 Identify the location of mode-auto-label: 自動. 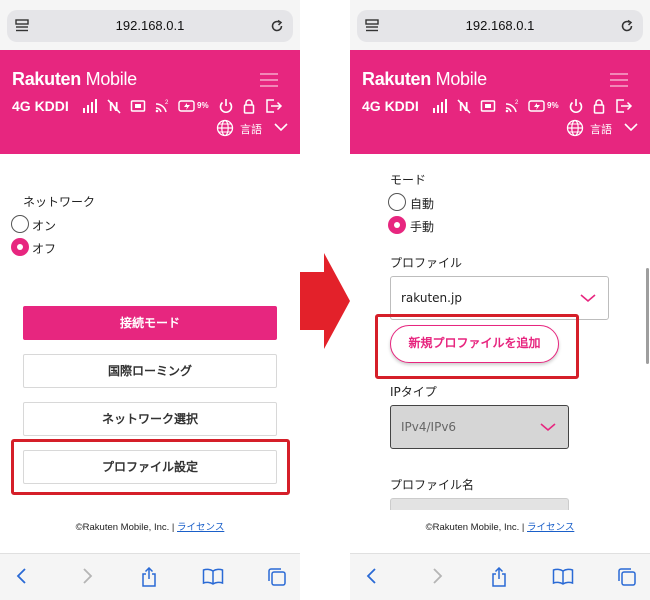
(422, 204).